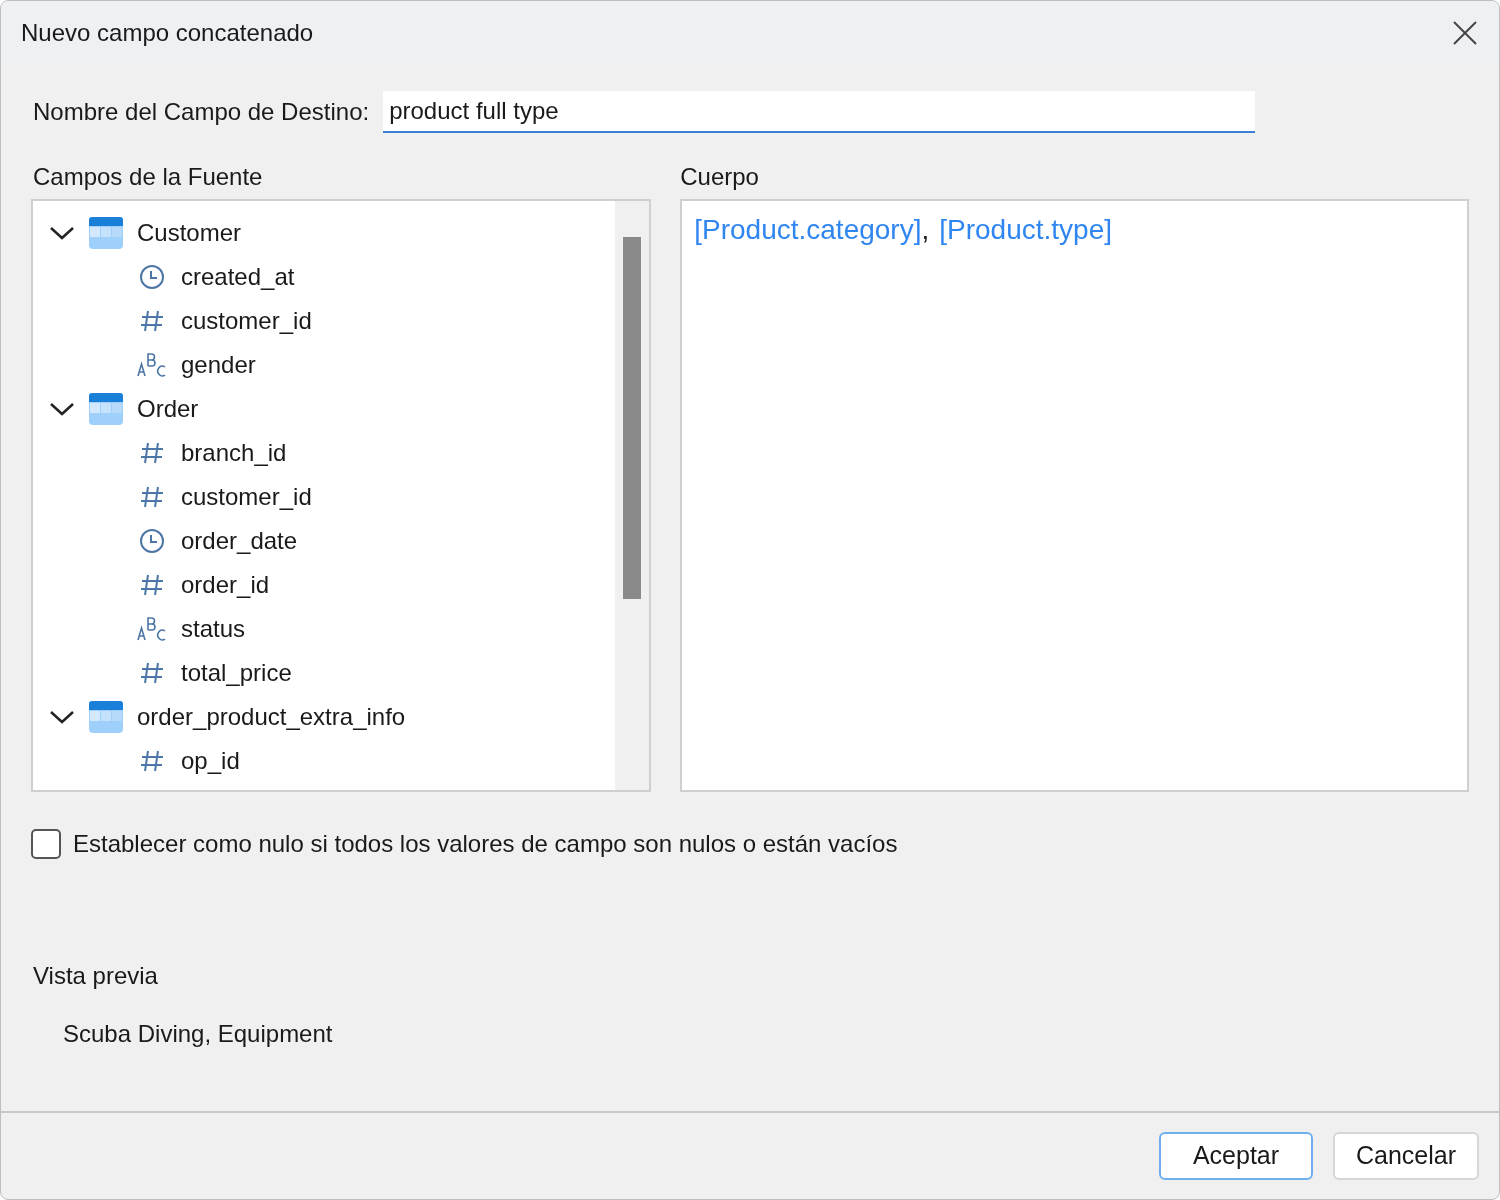 Image resolution: width=1500 pixels, height=1200 pixels. I want to click on preview-label: Vista previa, so click(95, 976).